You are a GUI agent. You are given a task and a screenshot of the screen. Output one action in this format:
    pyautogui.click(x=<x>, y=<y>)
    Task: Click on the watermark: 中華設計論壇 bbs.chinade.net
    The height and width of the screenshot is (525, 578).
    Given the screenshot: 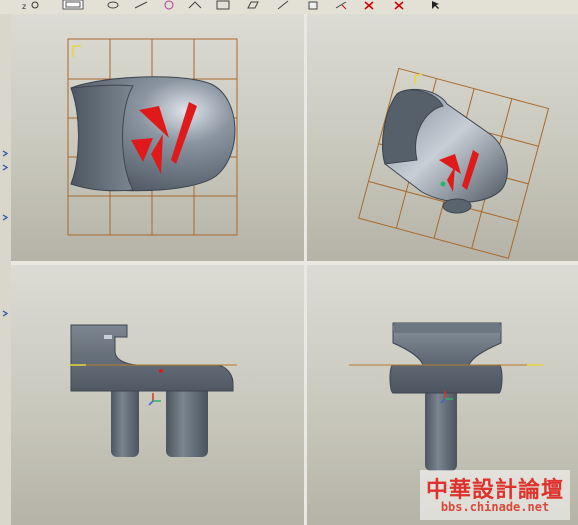 What is the action you would take?
    pyautogui.click(x=495, y=495)
    